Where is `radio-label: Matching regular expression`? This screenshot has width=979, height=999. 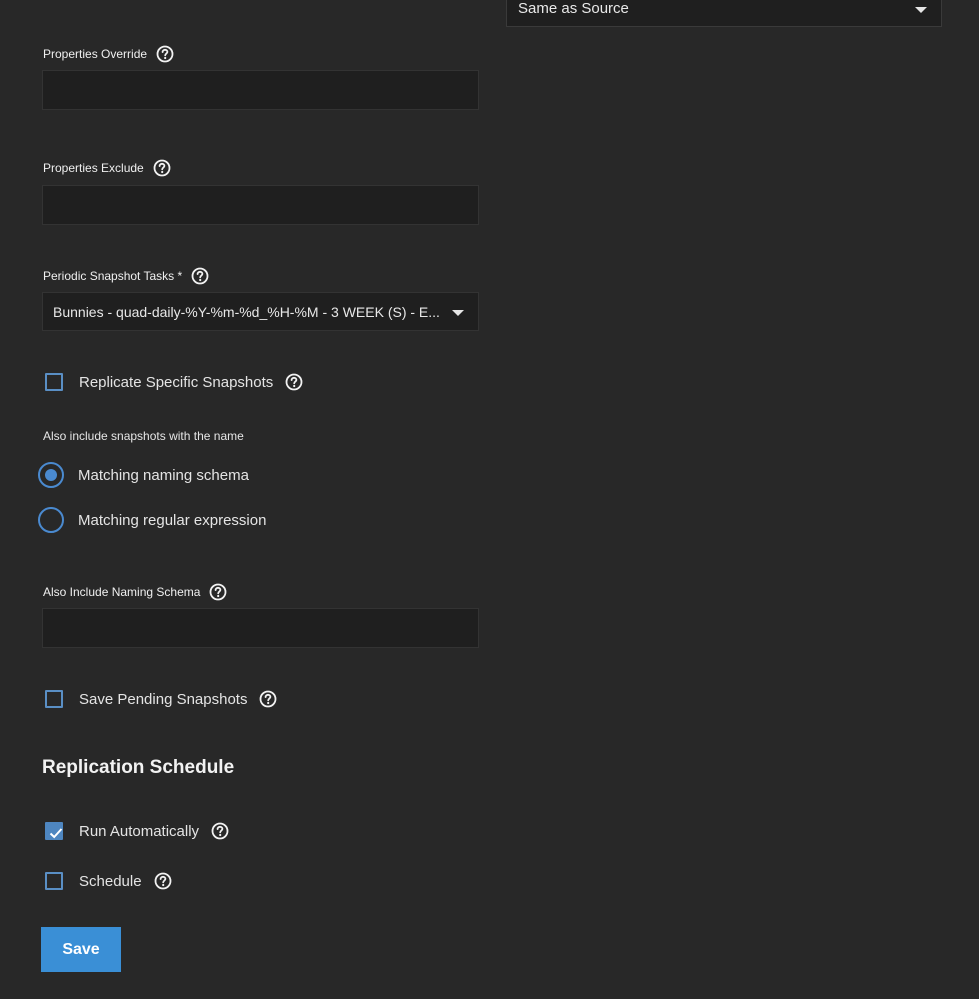
radio-label: Matching regular expression is located at coordinates (172, 520).